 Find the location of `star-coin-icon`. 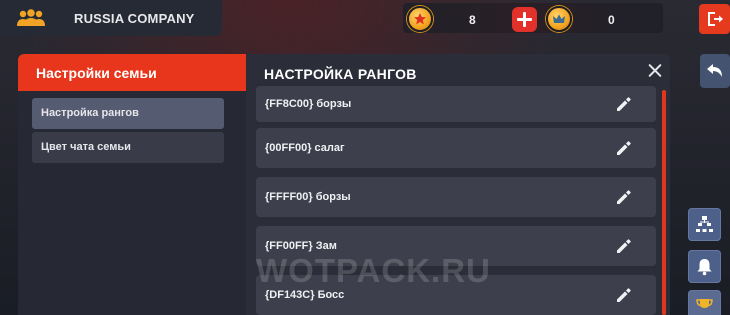

star-coin-icon is located at coordinates (420, 19).